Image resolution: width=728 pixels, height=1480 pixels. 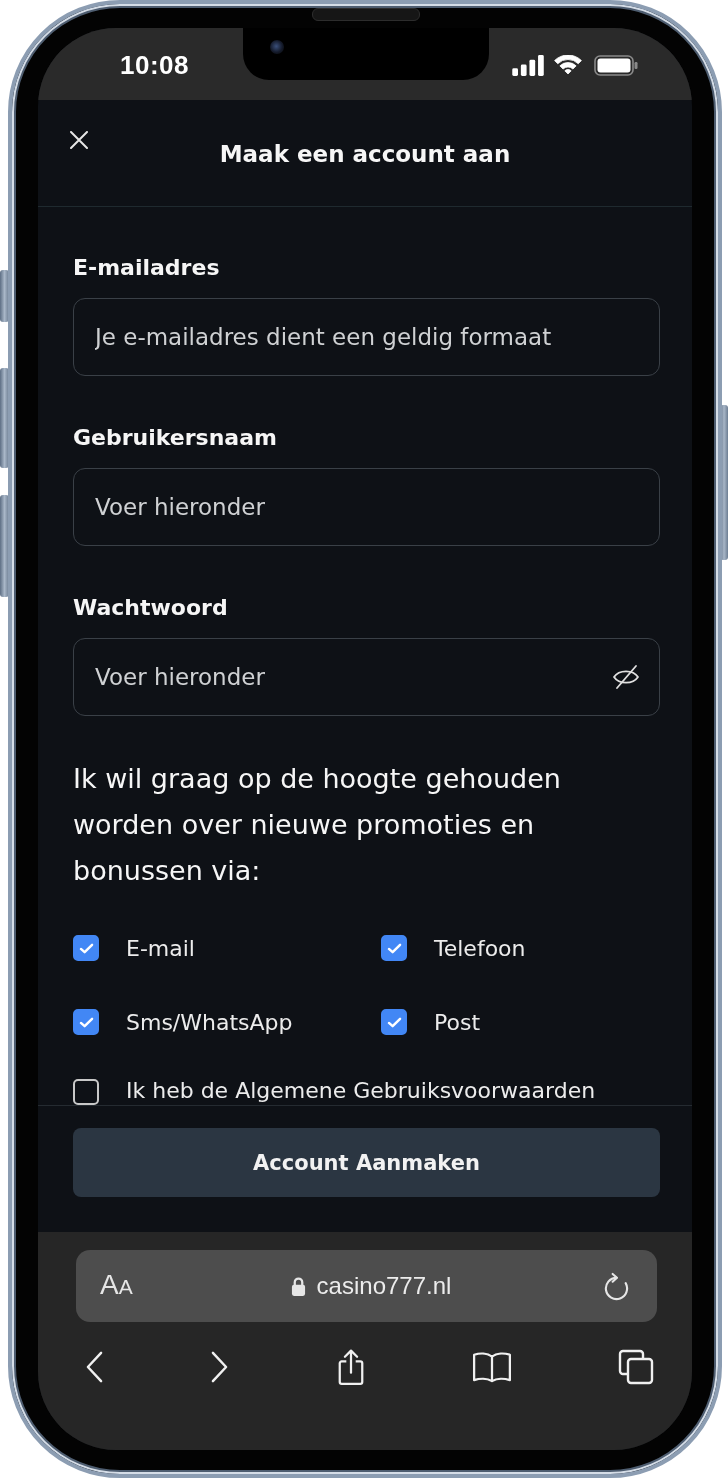 What do you see at coordinates (277, 47) in the screenshot?
I see `camera-lens` at bounding box center [277, 47].